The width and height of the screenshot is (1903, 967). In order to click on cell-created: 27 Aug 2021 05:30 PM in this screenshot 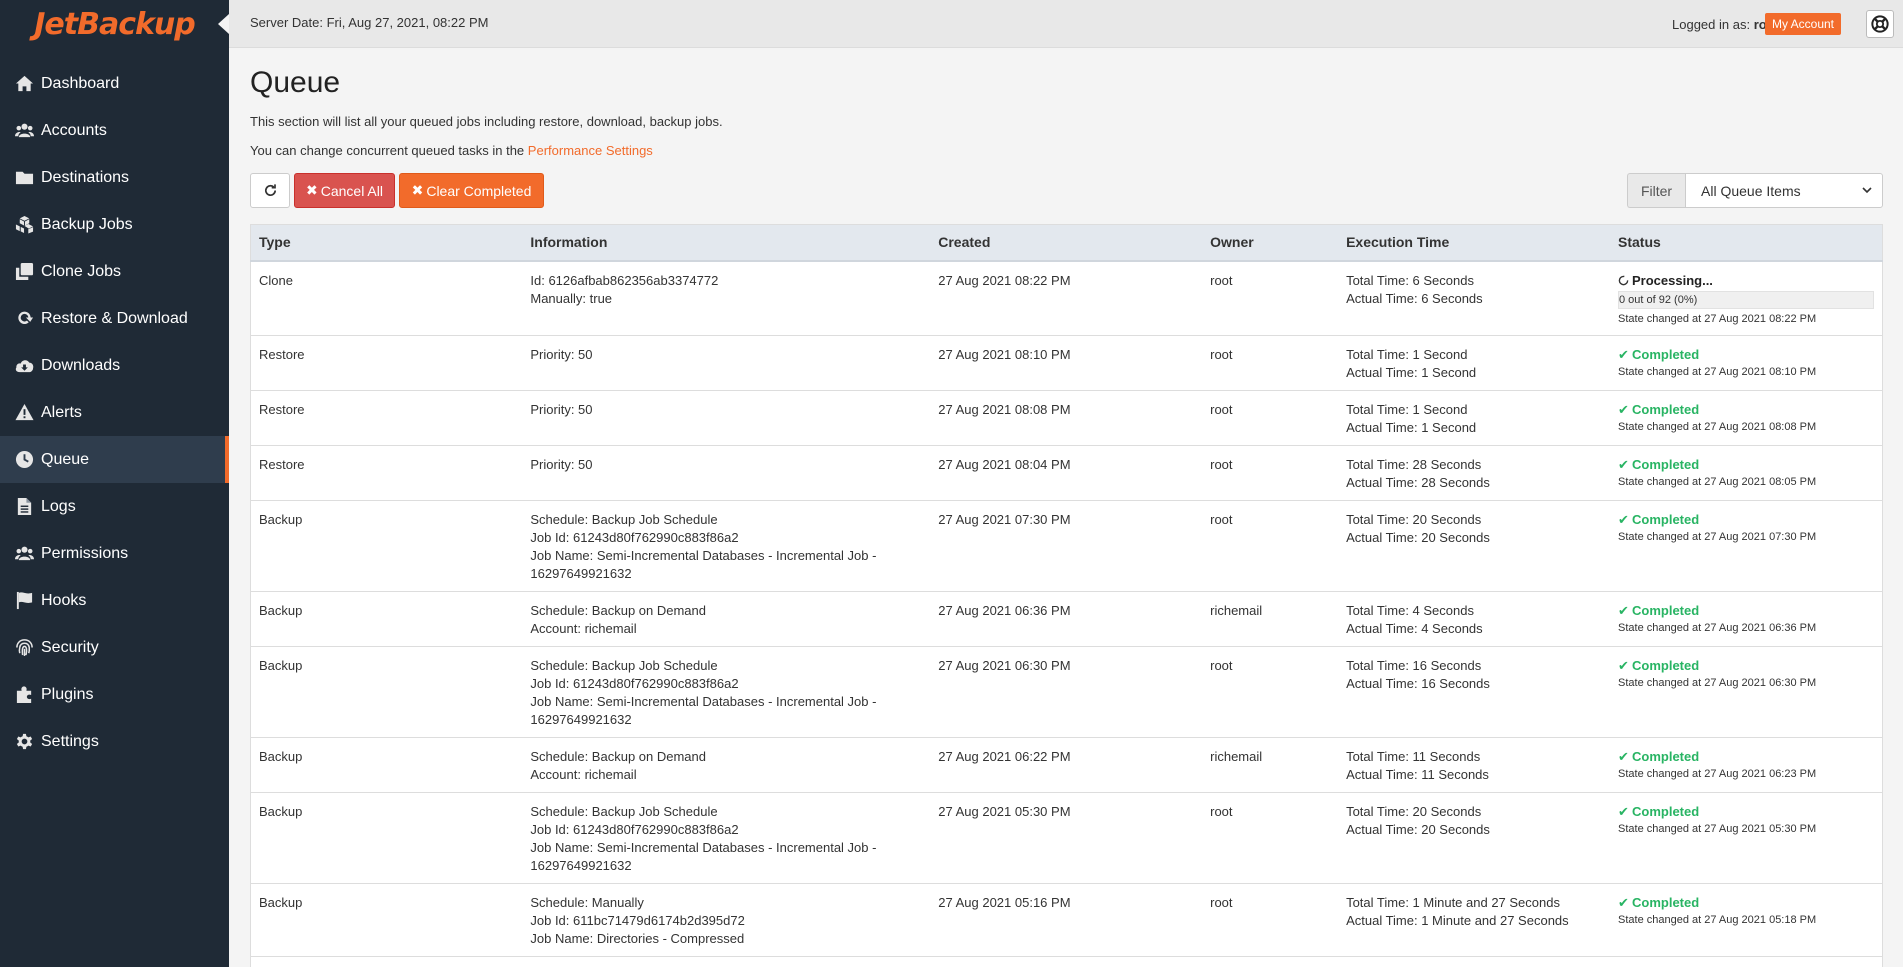, I will do `click(1066, 838)`.